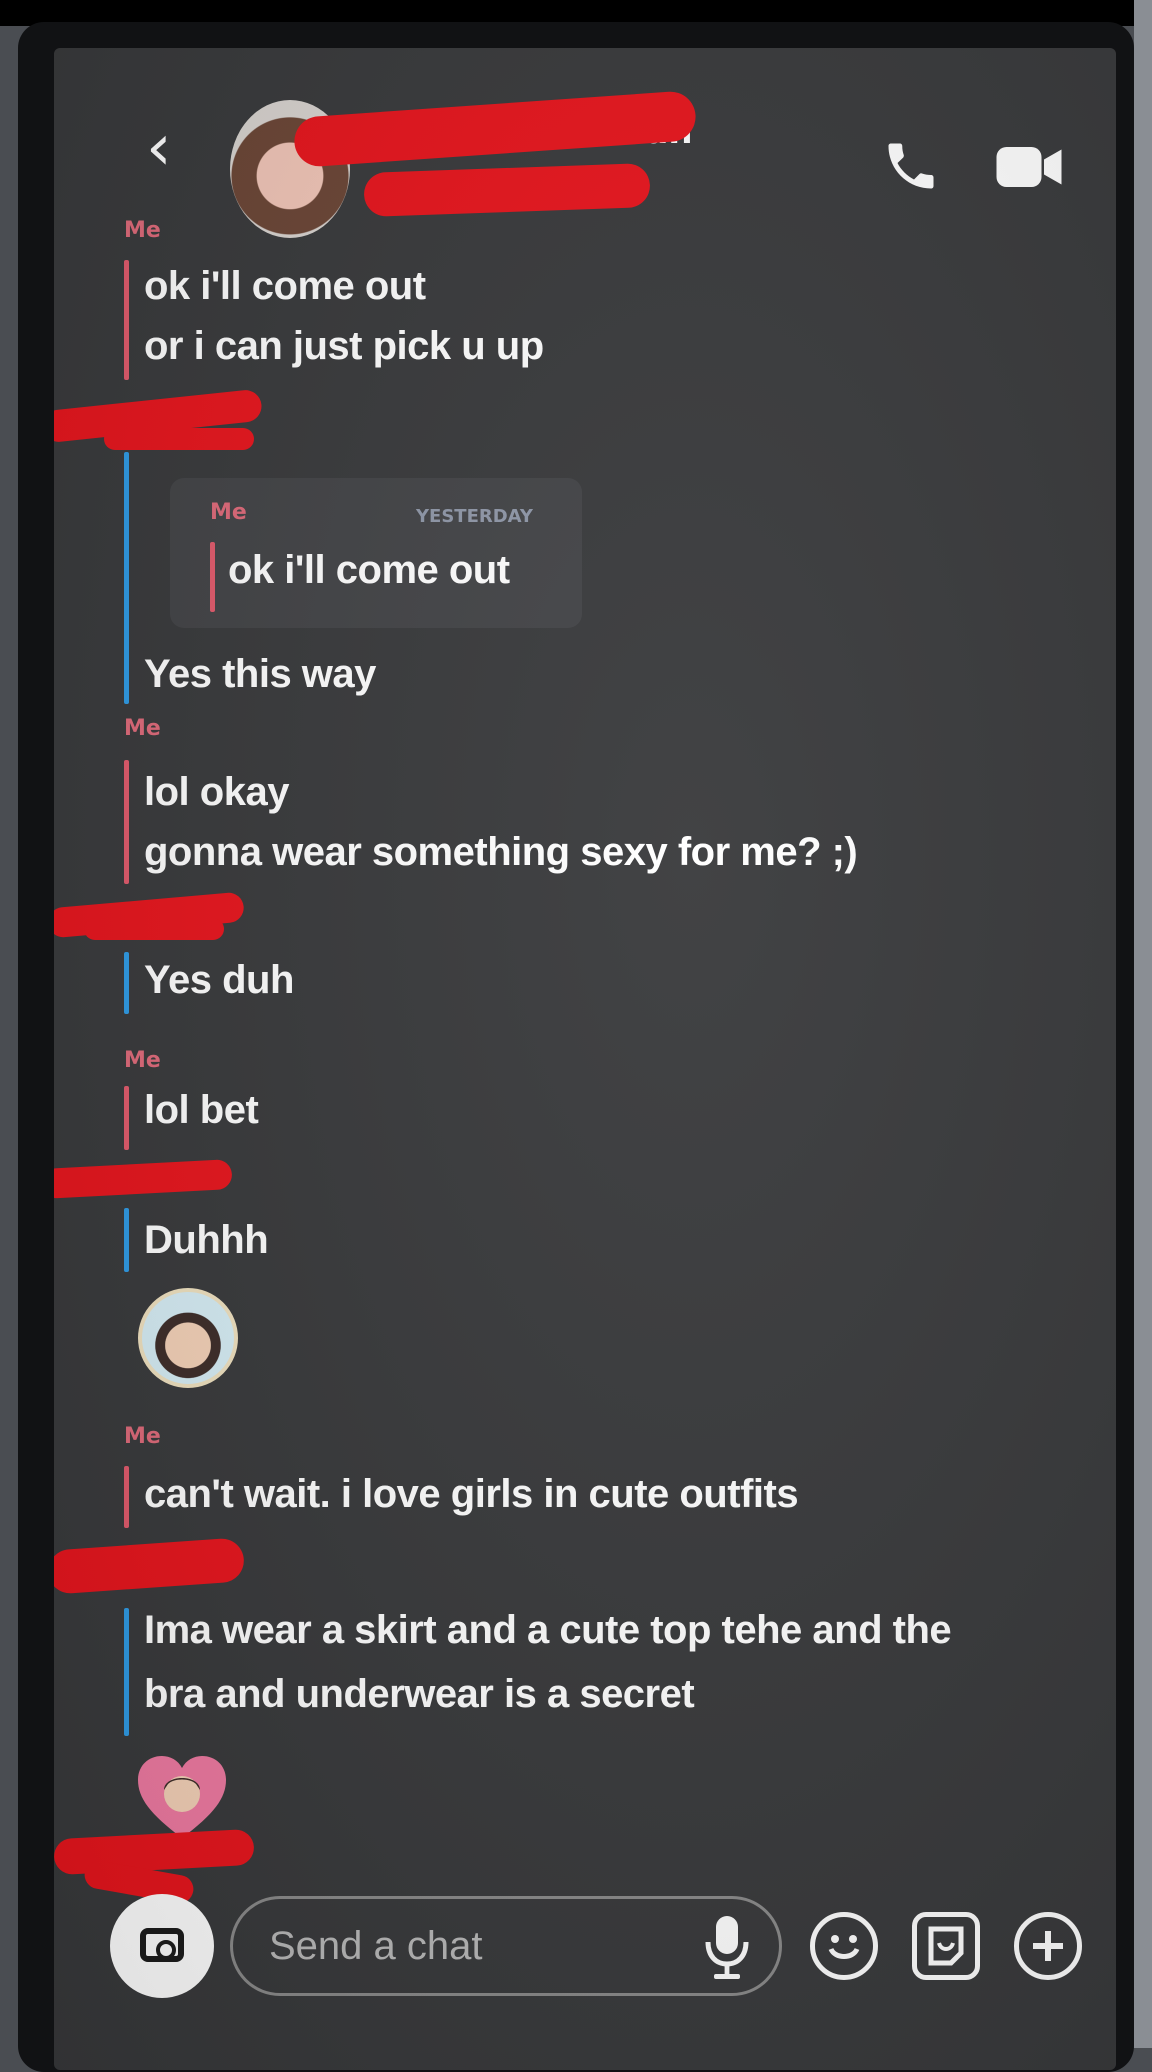 The image size is (1152, 2072). I want to click on microphone-icon, so click(727, 1947).